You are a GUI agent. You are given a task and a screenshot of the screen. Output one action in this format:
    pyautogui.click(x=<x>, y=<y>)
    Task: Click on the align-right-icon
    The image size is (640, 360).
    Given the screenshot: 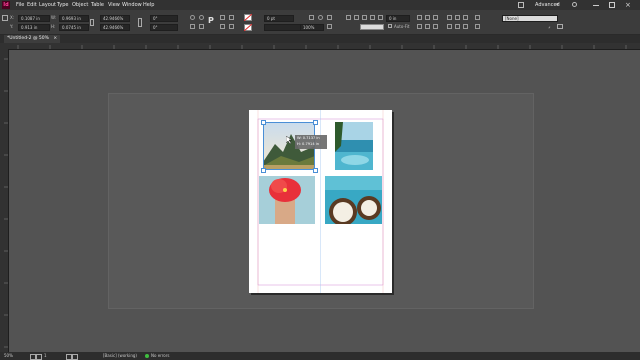 What is the action you would take?
    pyautogui.click(x=435, y=17)
    